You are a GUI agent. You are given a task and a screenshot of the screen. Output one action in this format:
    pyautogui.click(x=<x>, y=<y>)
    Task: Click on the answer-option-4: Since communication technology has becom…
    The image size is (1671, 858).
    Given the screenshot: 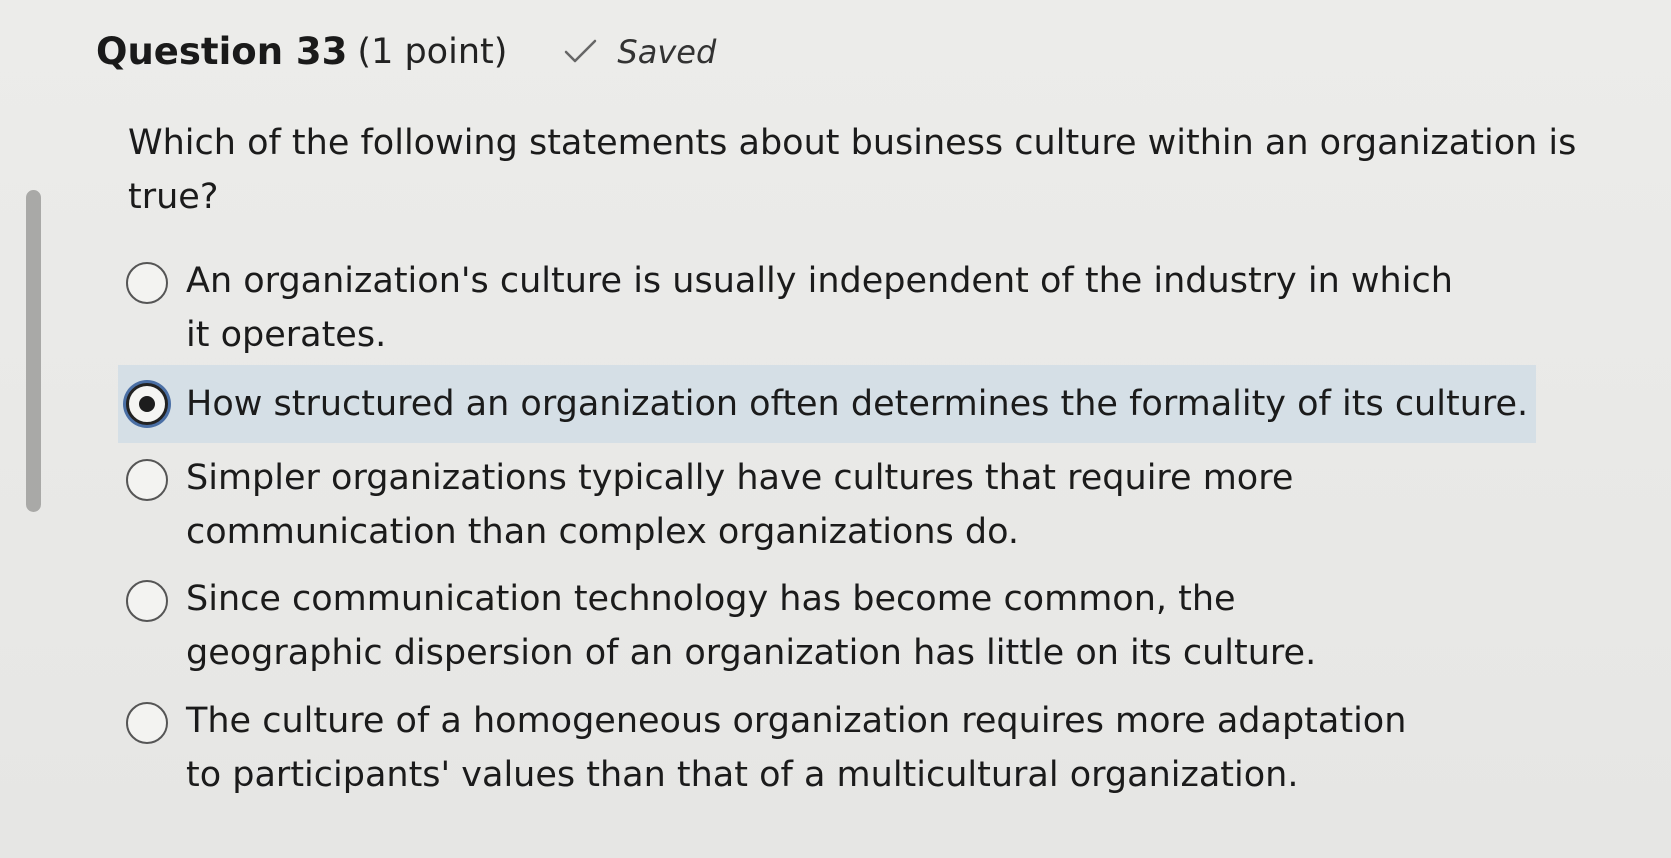 What is the action you would take?
    pyautogui.click(x=826, y=626)
    